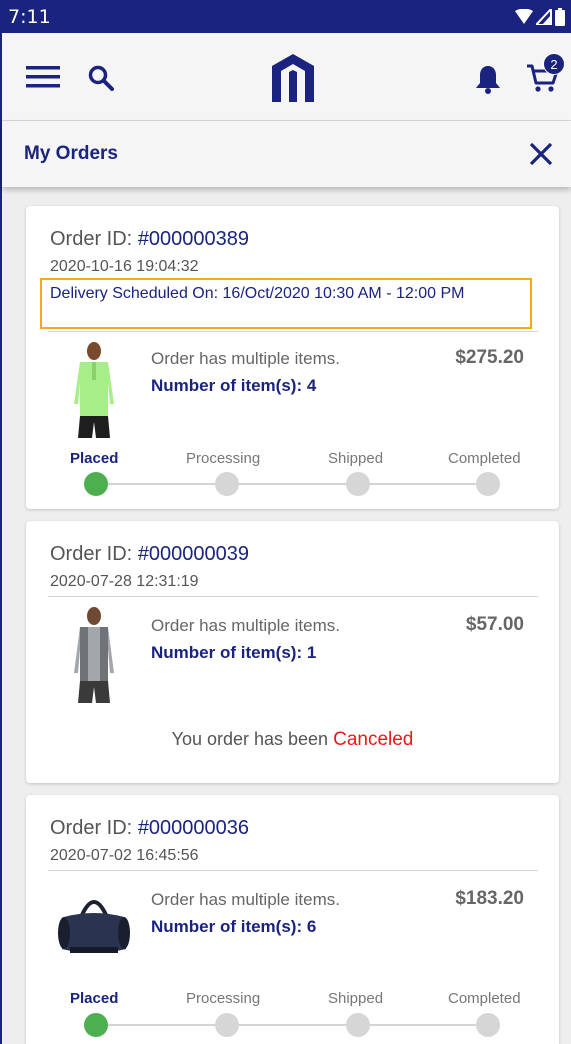  I want to click on cancel-message-text: You order has been, so click(250, 739).